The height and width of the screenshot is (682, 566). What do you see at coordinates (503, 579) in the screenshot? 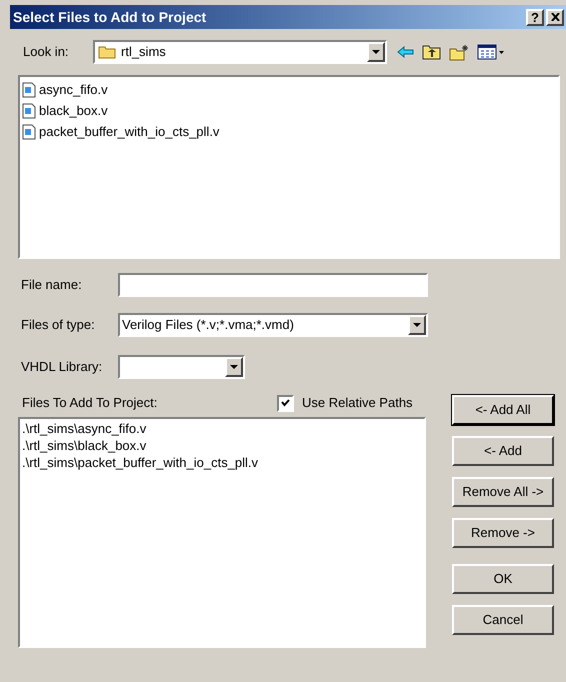
I see `dialog-button: OK` at bounding box center [503, 579].